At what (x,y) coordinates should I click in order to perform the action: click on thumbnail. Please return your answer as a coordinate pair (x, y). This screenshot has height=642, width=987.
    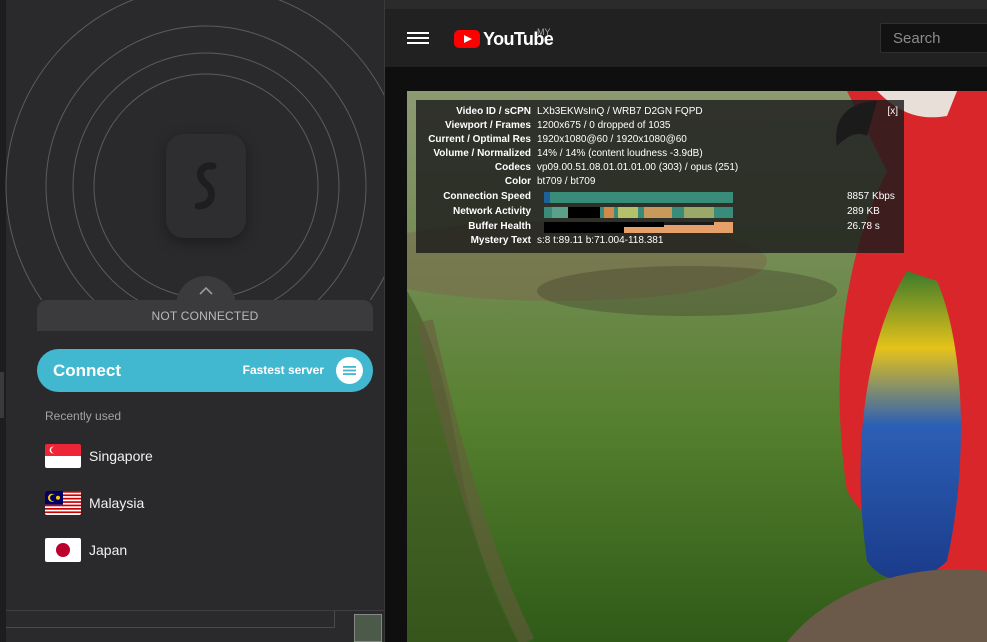
    Looking at the image, I should click on (368, 628).